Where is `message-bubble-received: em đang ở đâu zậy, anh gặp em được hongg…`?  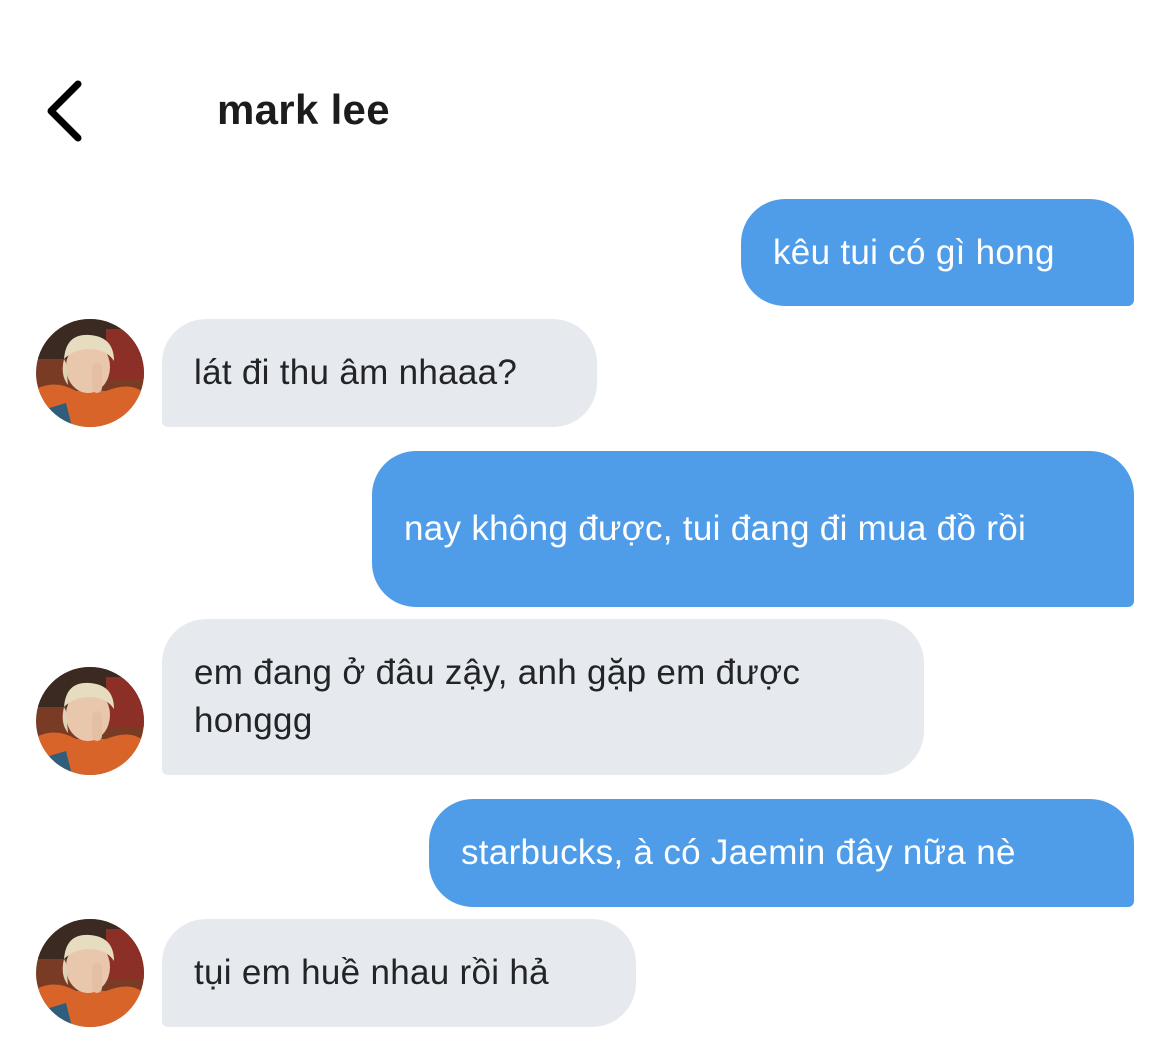 message-bubble-received: em đang ở đâu zậy, anh gặp em được hongg… is located at coordinates (543, 697).